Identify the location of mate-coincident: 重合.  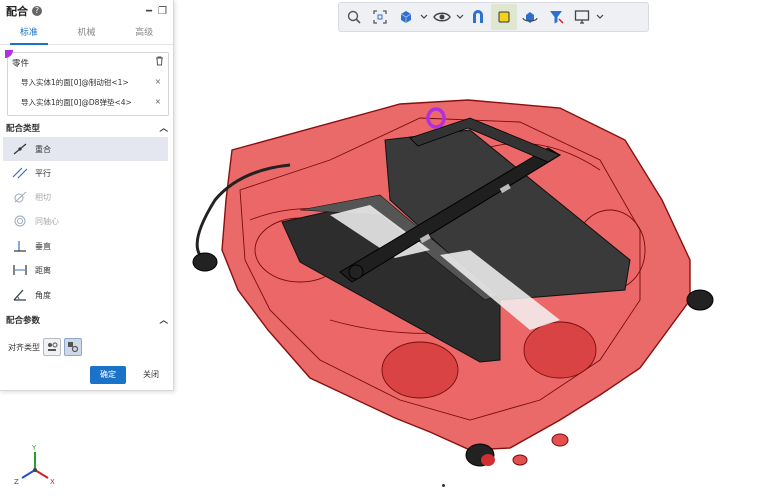
(85, 149).